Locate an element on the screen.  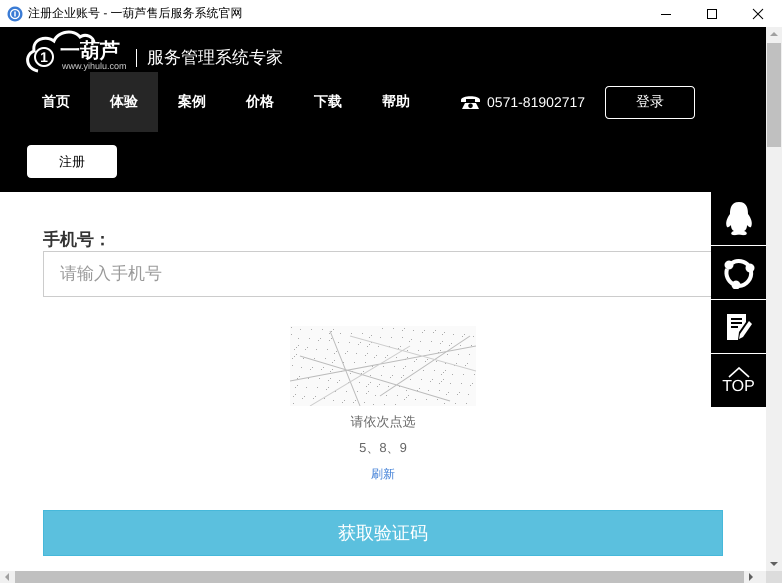
phone-number: 0571-81902717 is located at coordinates (536, 102).